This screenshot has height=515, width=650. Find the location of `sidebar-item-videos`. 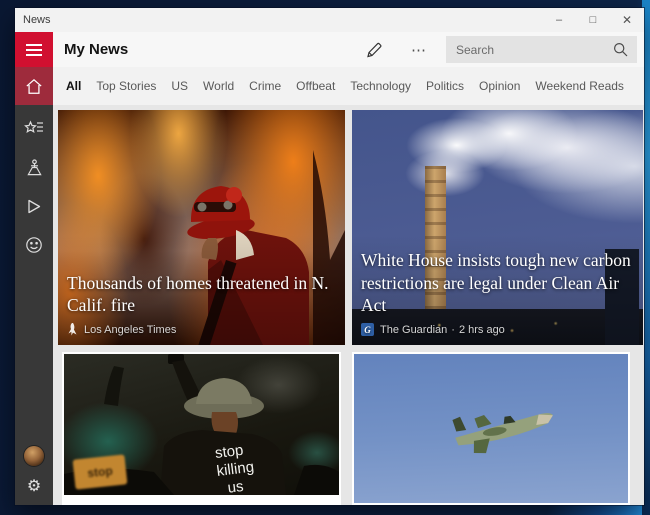

sidebar-item-videos is located at coordinates (34, 206).